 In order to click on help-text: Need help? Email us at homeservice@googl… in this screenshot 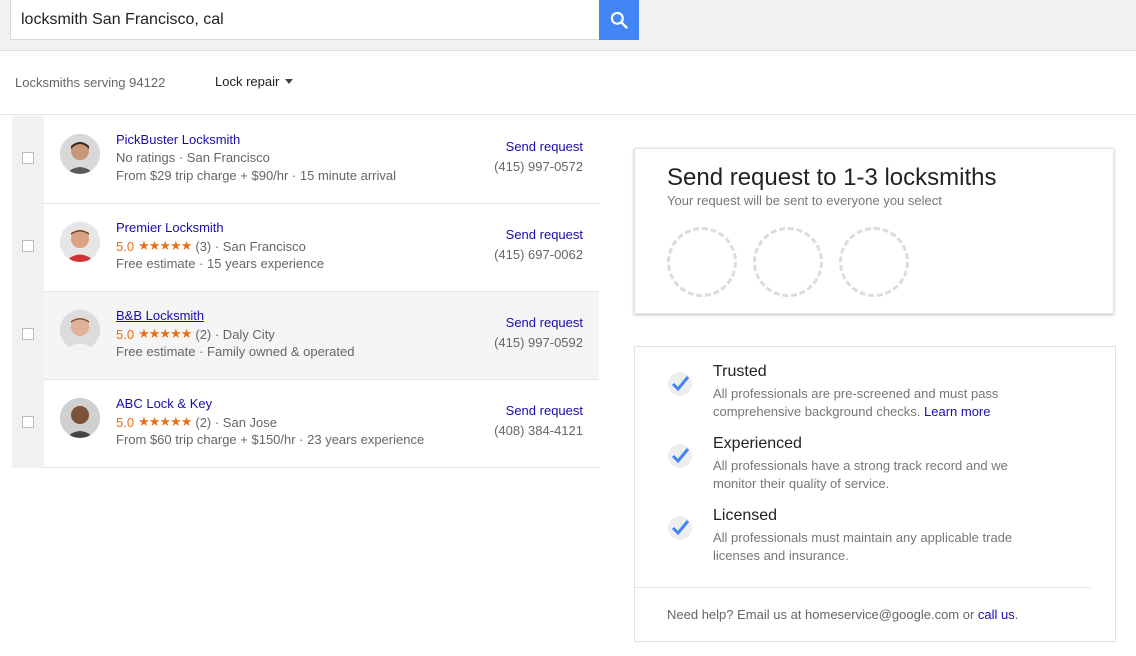, I will do `click(843, 614)`.